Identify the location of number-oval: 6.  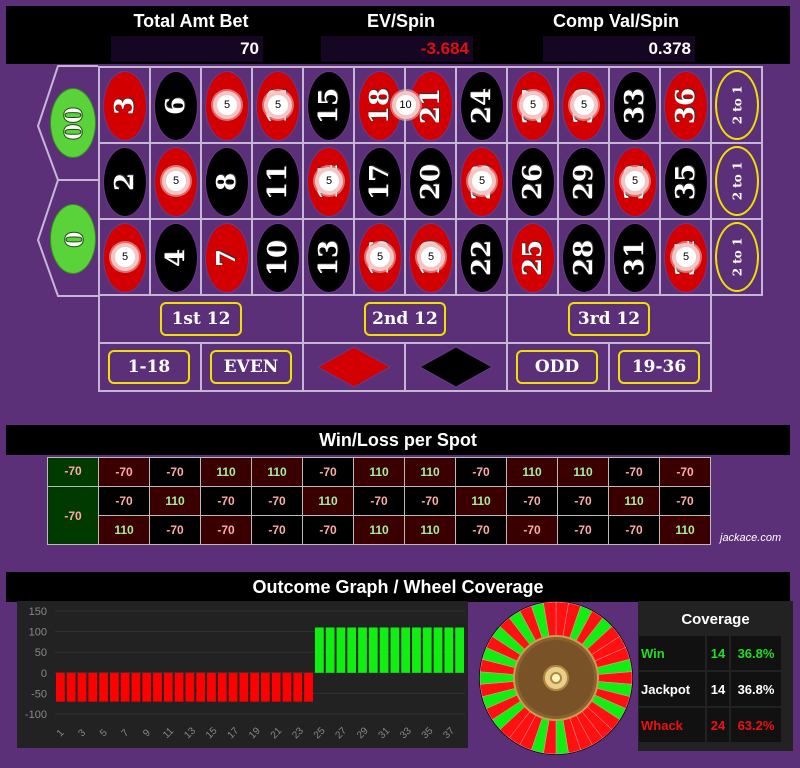
(176, 105).